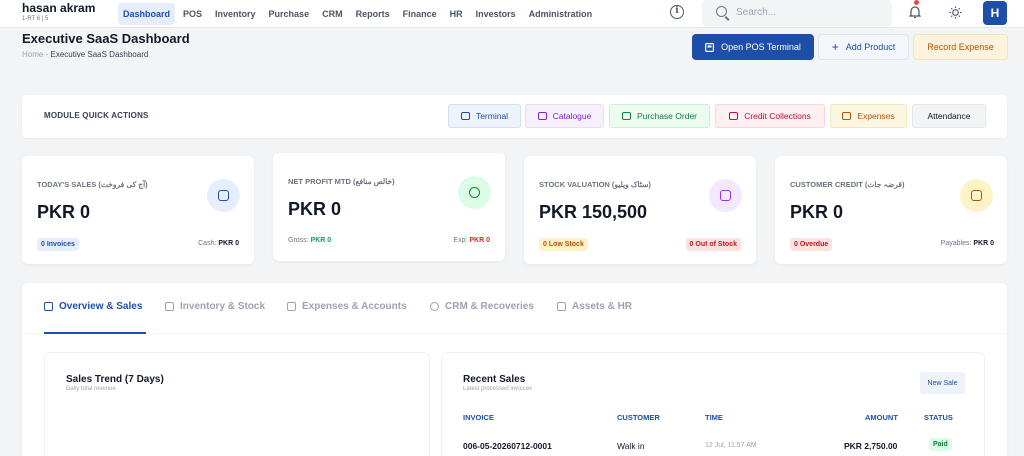 The height and width of the screenshot is (456, 1024). I want to click on quick-action-terminal: Terminal, so click(484, 116).